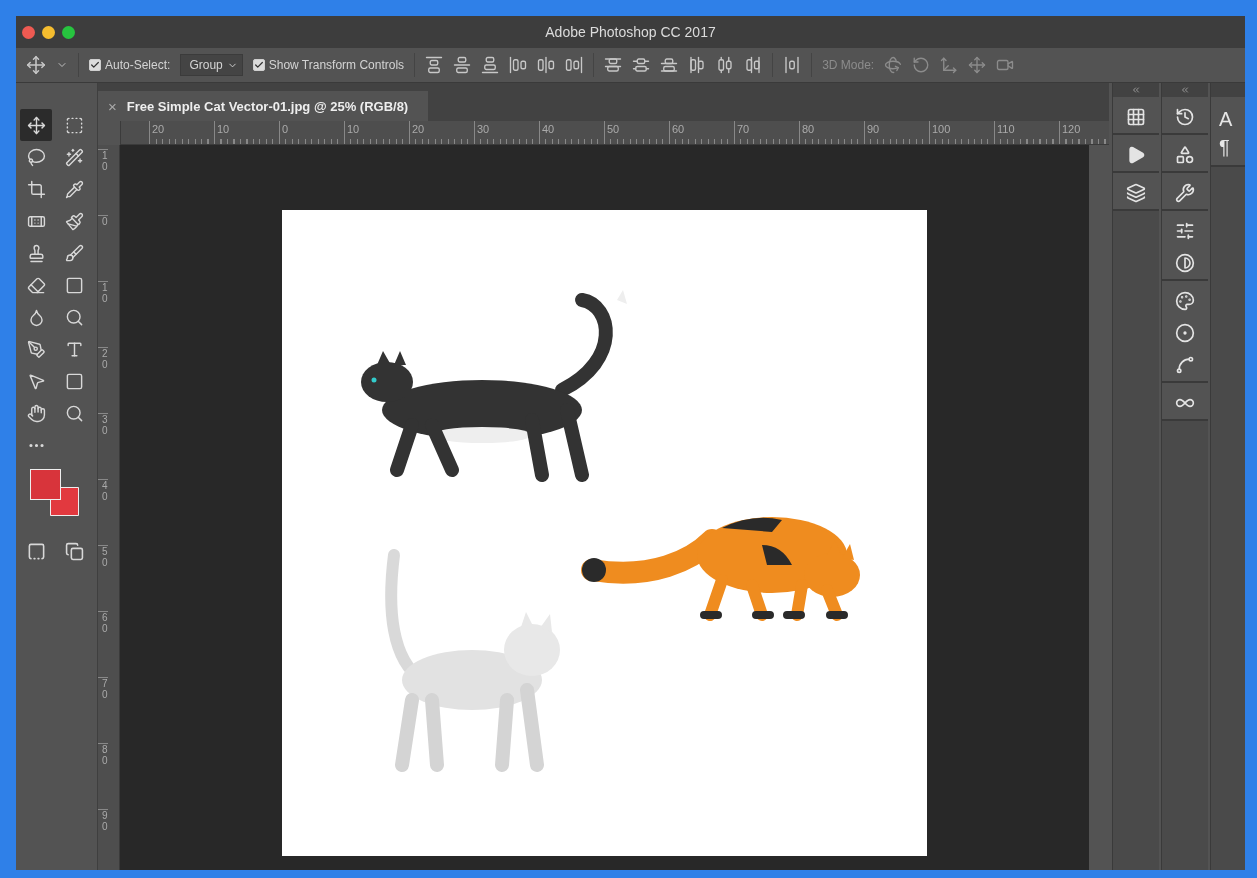  What do you see at coordinates (615, 133) in the screenshot?
I see `horizontal-ruler: 20 10 0 10 20 30 40 50 60 70 80 90 100 110 120` at bounding box center [615, 133].